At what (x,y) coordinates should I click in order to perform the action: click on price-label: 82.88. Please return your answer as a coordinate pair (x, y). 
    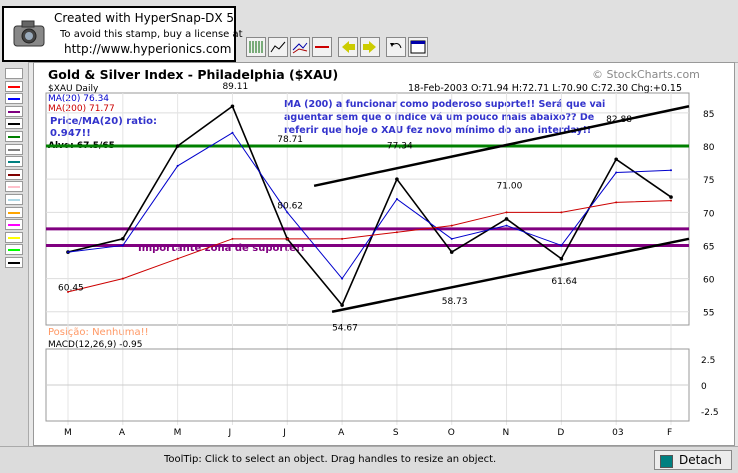
    Looking at the image, I should click on (619, 120).